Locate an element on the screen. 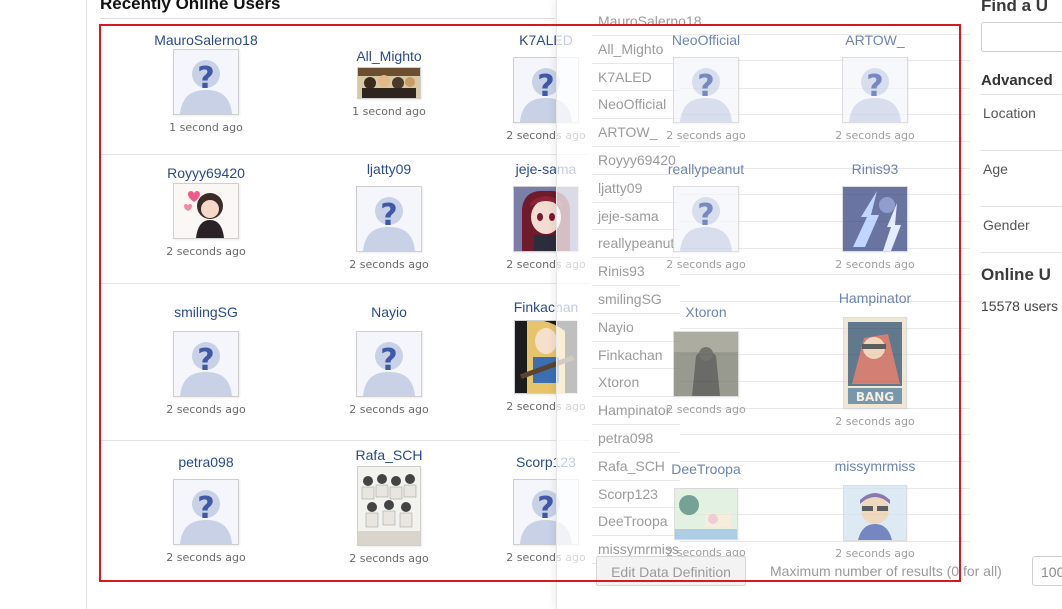 This screenshot has height=609, width=1062. user-name-link: ljatty09 is located at coordinates (389, 169).